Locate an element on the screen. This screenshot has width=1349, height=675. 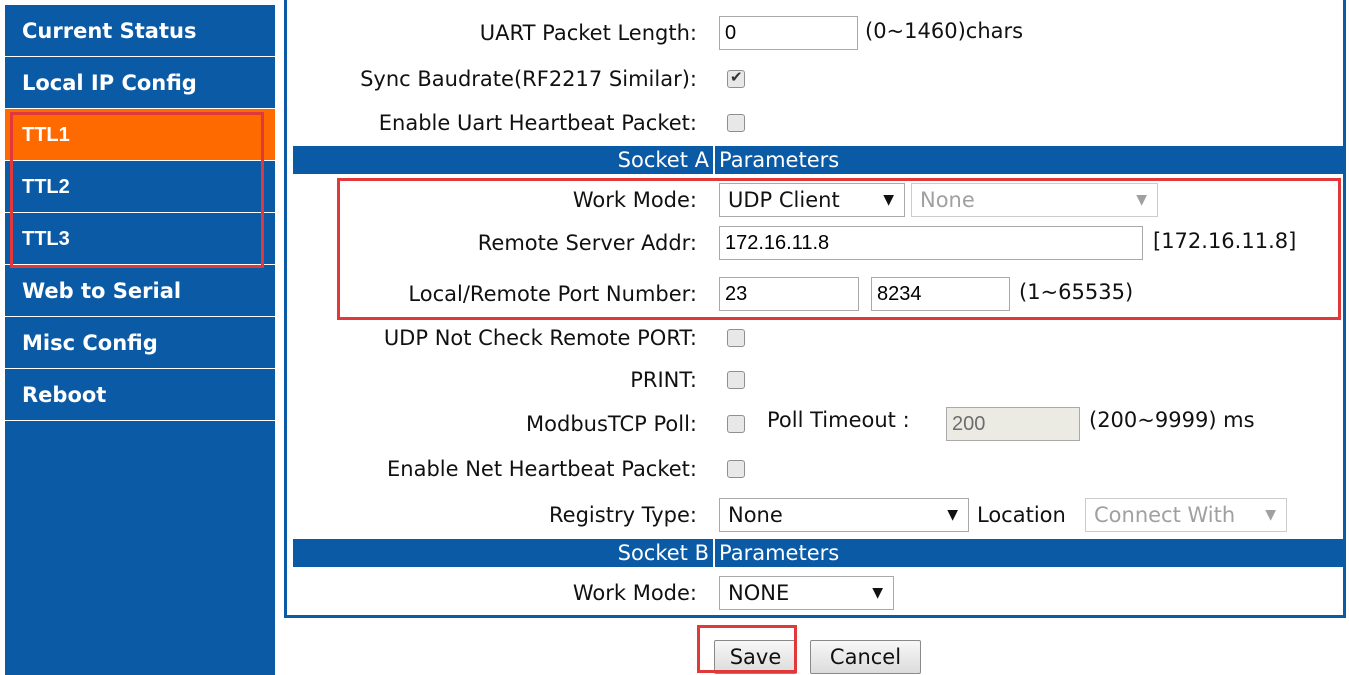
sidebar-item-ttl1: TTL1 is located at coordinates (140, 135).